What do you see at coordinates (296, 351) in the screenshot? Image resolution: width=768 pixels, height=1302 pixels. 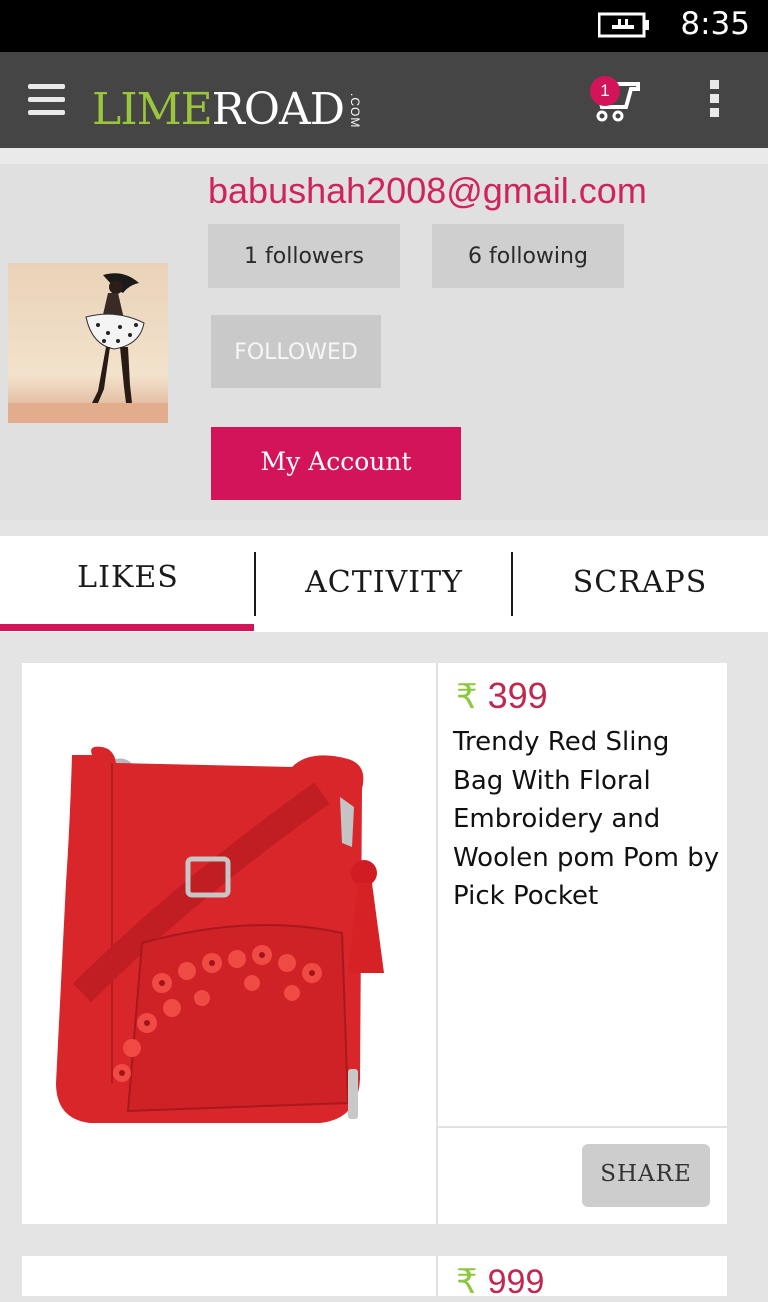 I see `followed-button: FOLLOWED` at bounding box center [296, 351].